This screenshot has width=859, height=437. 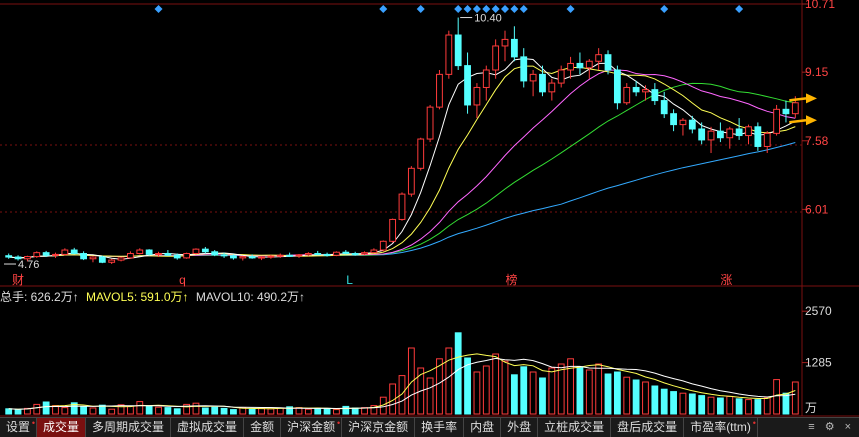 I want to click on volume-tick-label: 2570, so click(x=818, y=311).